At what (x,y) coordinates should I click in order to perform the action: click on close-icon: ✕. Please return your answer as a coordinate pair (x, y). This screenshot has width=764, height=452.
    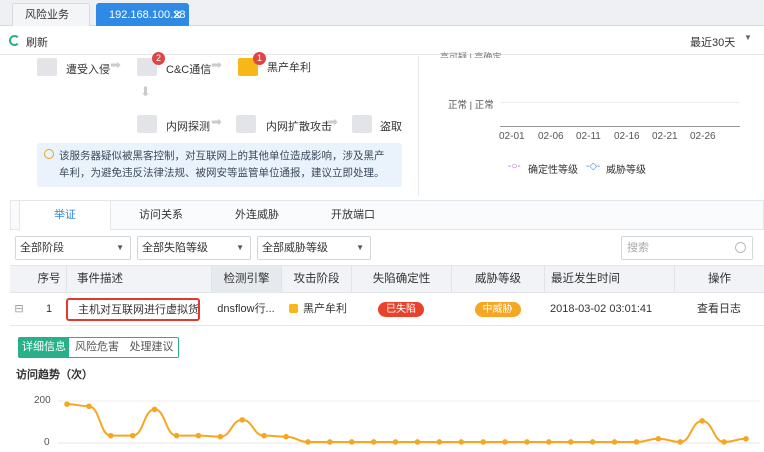
    Looking at the image, I should click on (177, 15).